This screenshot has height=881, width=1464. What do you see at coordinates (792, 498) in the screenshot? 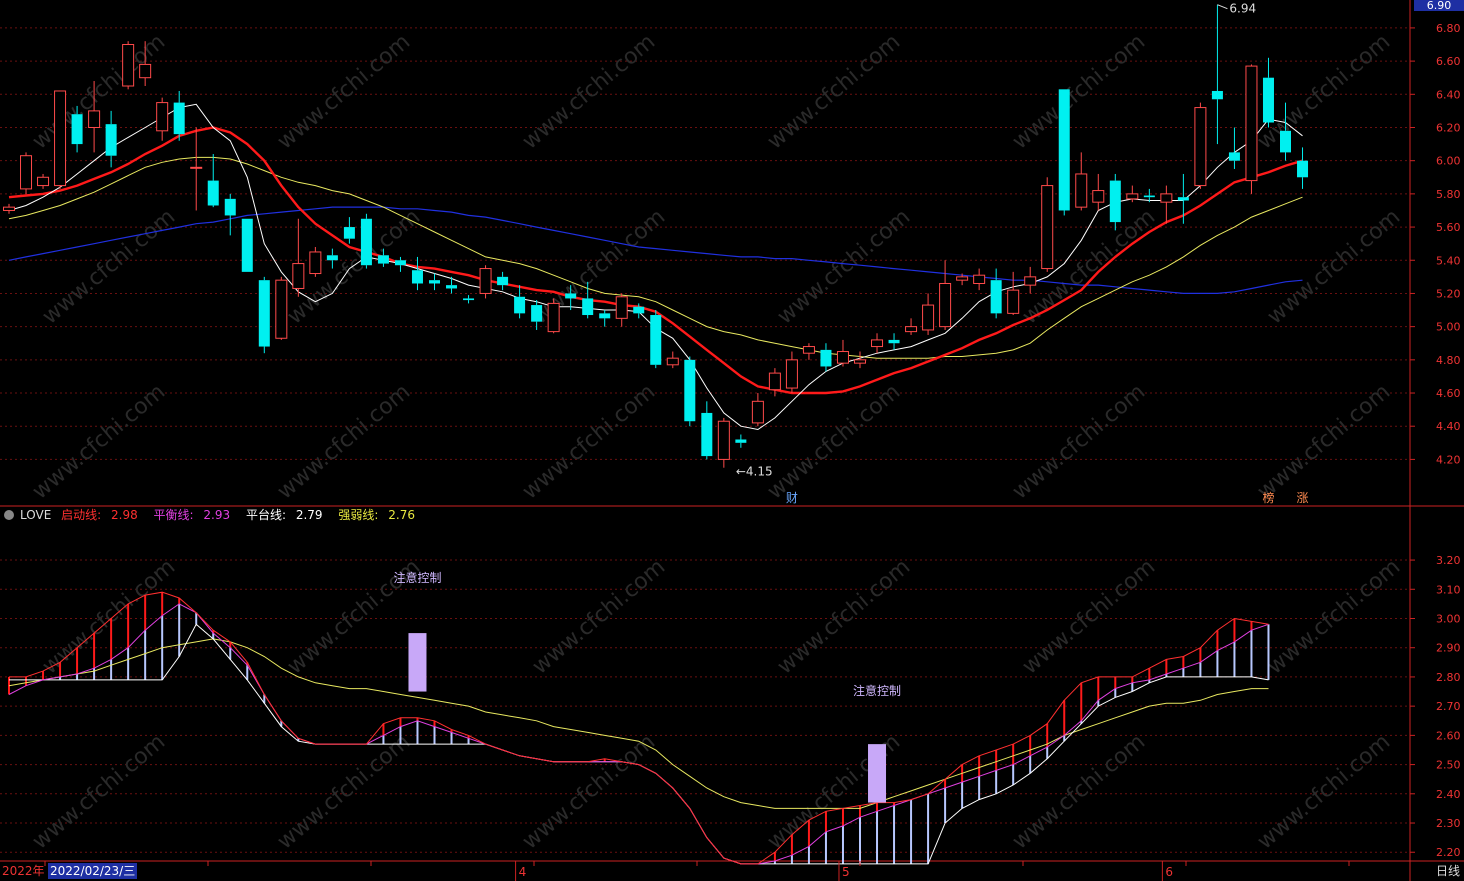
I see `event-marker: 财` at bounding box center [792, 498].